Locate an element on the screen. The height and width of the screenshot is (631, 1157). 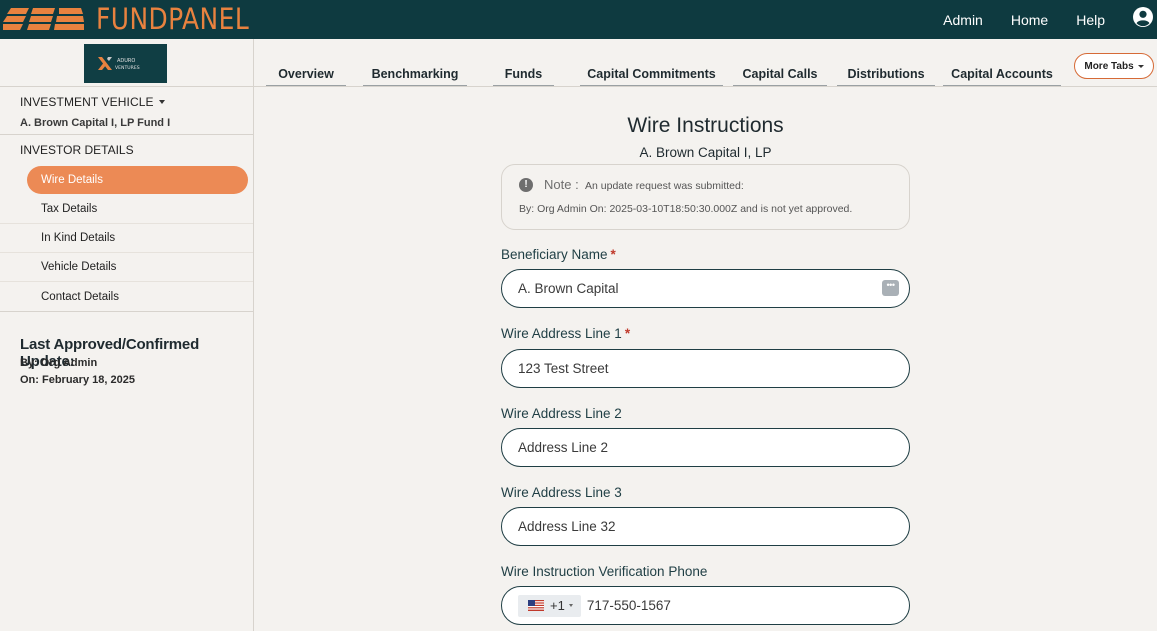
beneficiary-name-value: A. Brown Capital is located at coordinates (568, 288).